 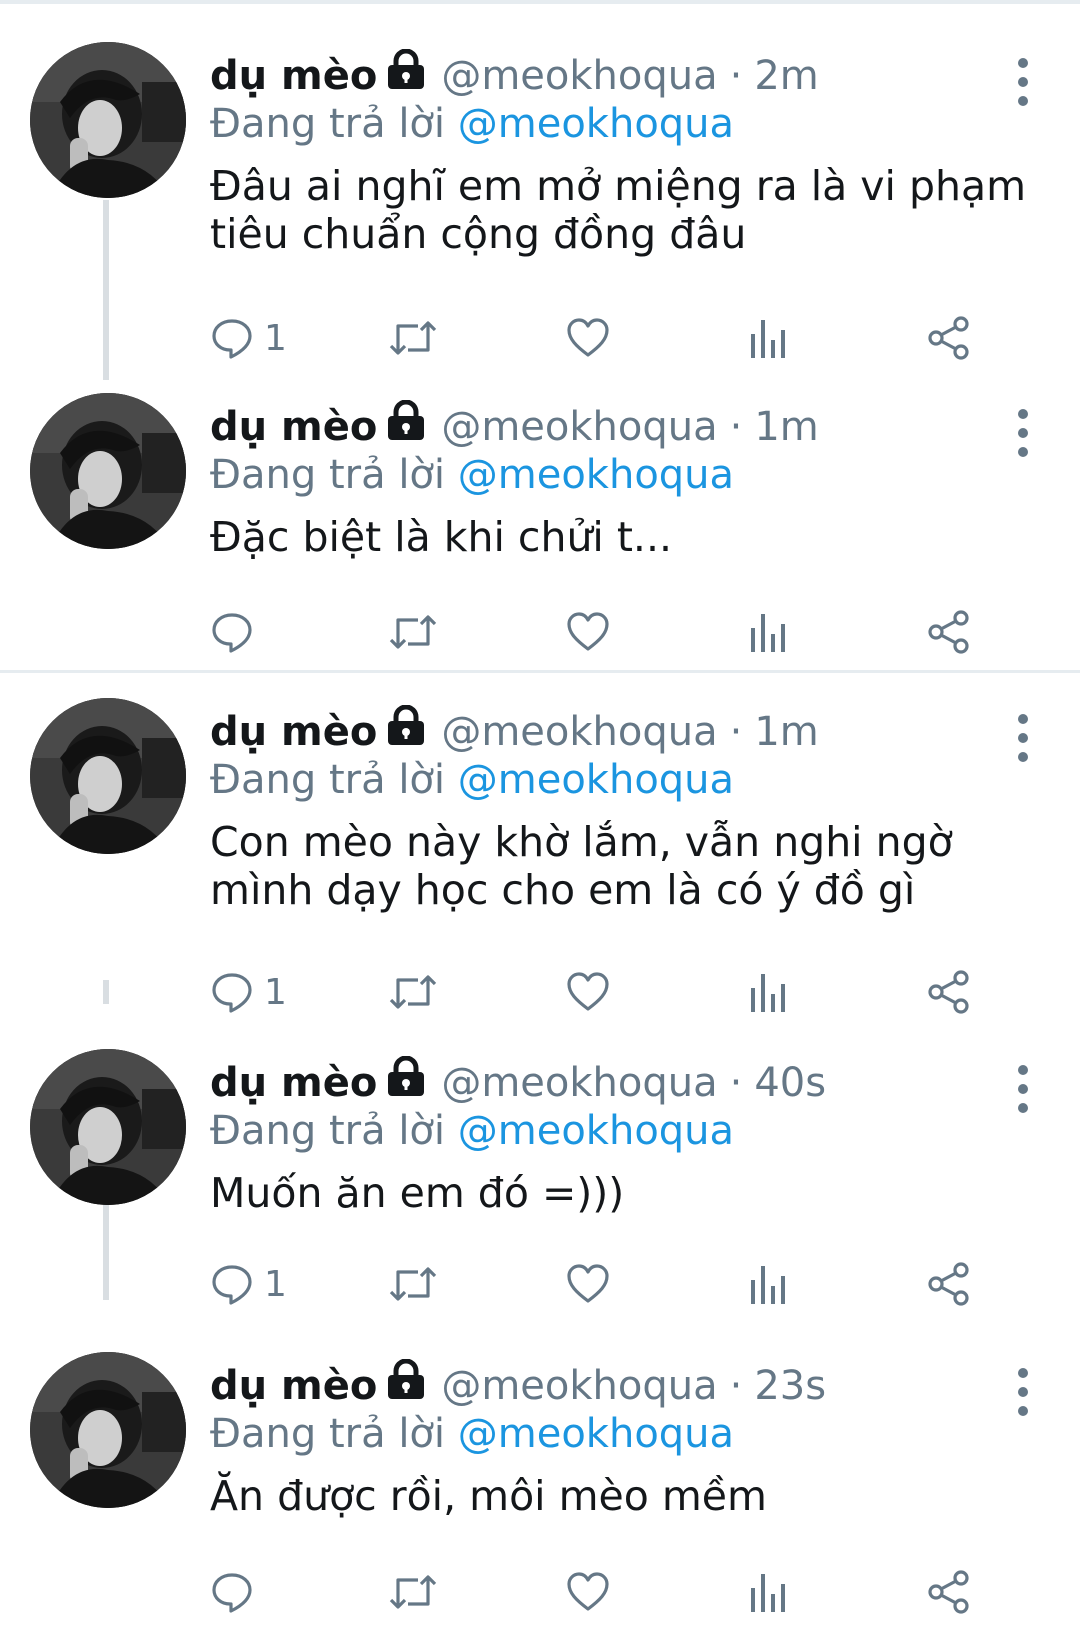 I want to click on tweet-header: dụ mèo @meokhoqua · 23s, so click(x=518, y=1385).